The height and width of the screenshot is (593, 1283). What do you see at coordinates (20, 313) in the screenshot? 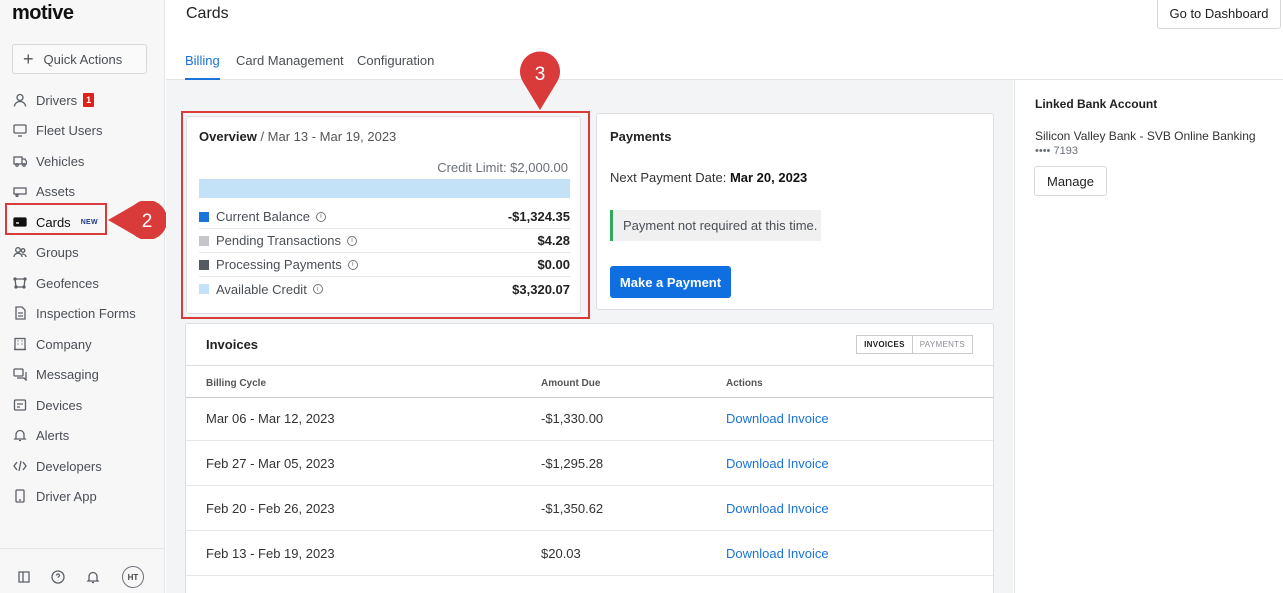
I see `document-icon` at bounding box center [20, 313].